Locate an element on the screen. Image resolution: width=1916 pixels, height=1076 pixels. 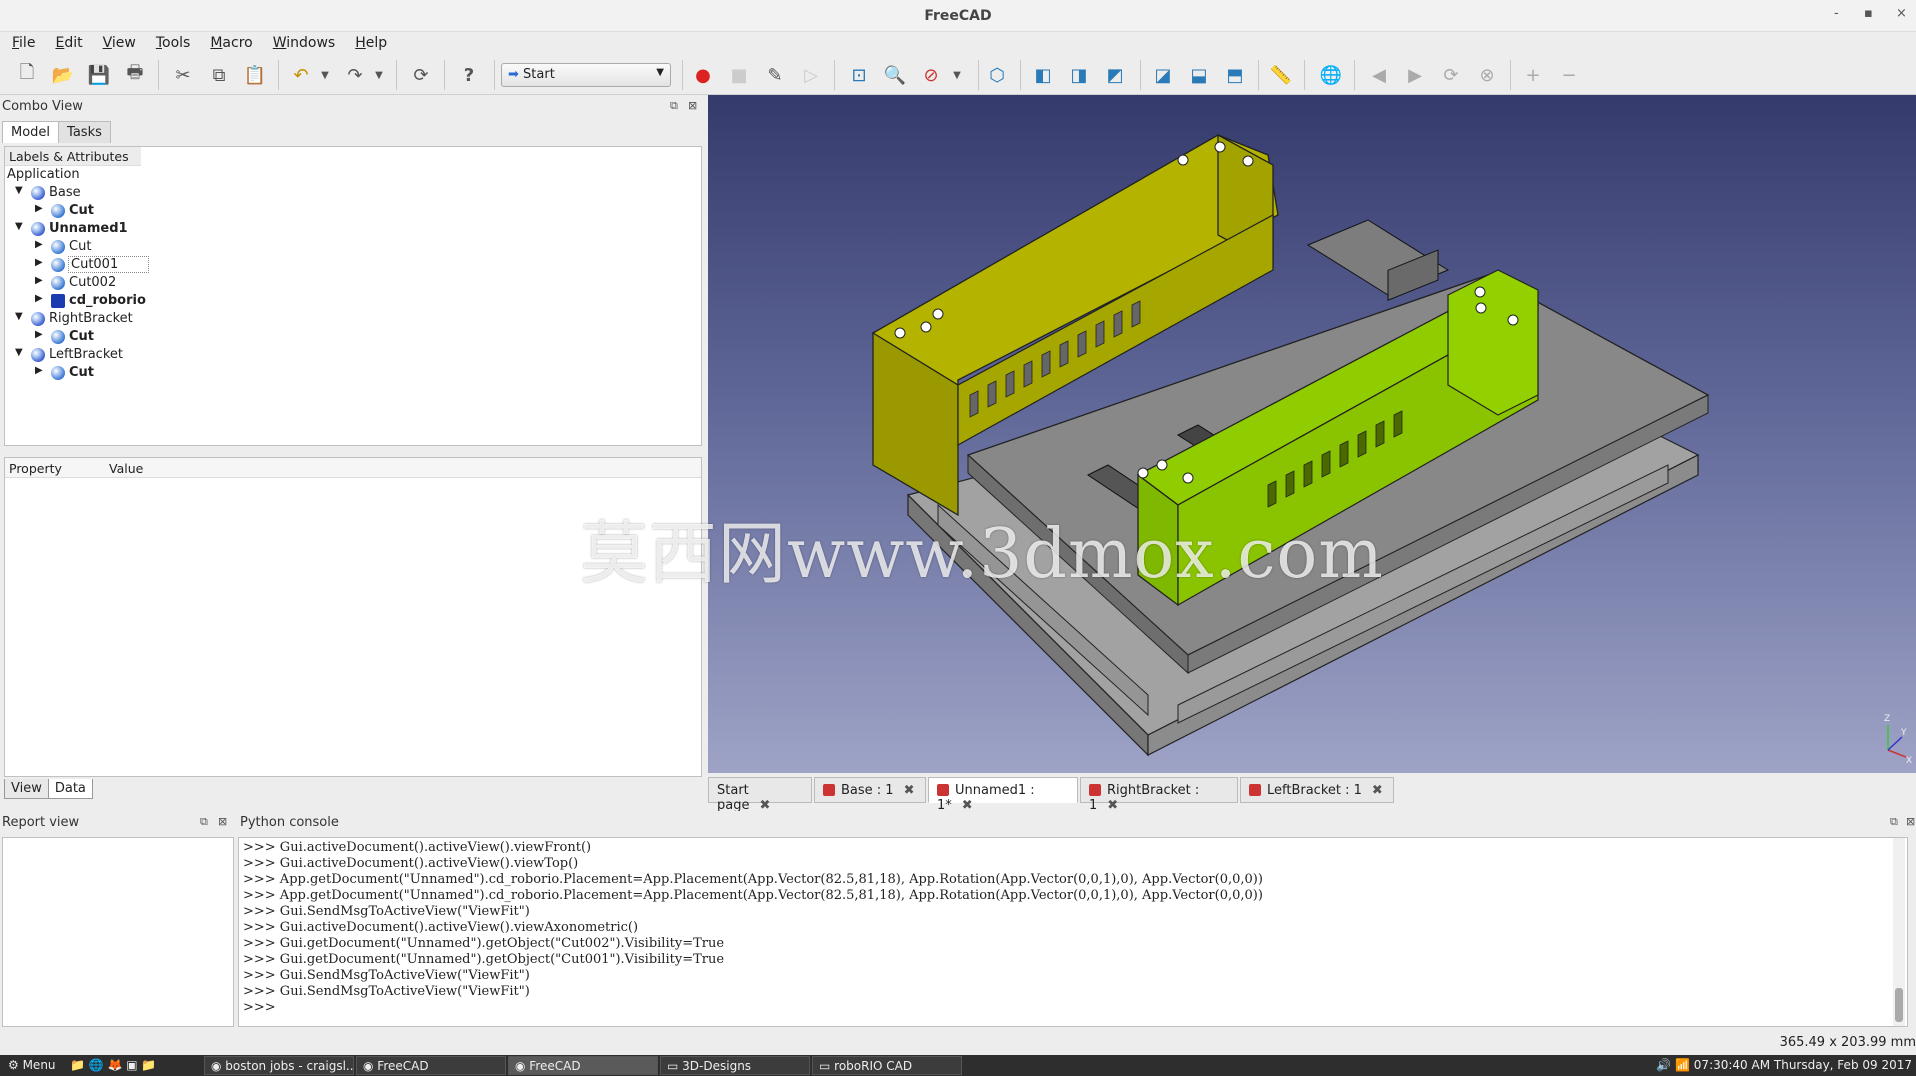
start-menu-button: ⚙ Menu is located at coordinates (32, 1065).